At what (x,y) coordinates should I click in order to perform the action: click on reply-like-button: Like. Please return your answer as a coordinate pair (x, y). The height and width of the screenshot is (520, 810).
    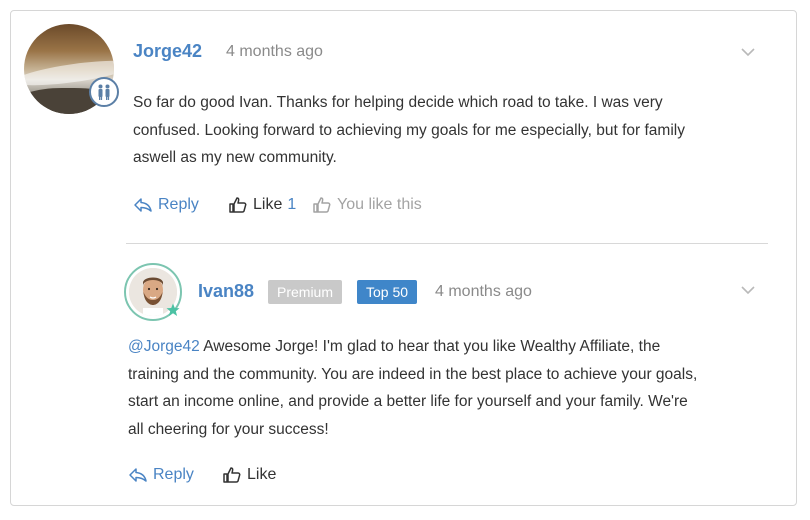
    Looking at the image, I should click on (249, 475).